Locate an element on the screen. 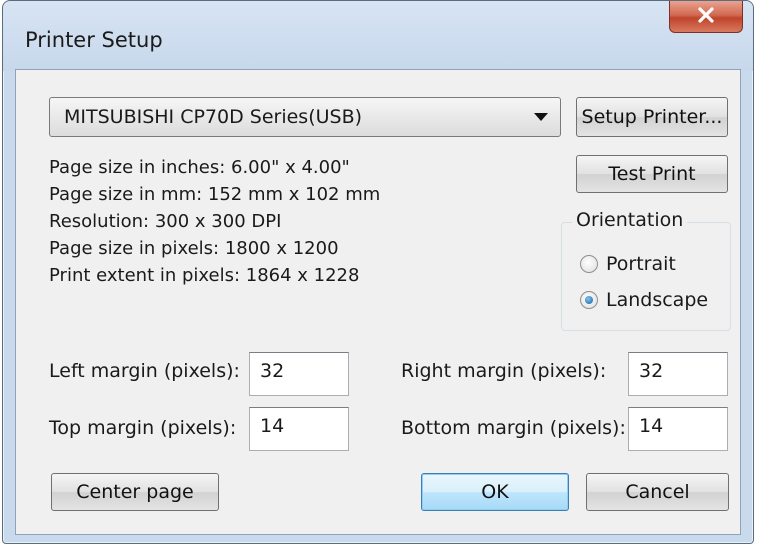  landscape-radio is located at coordinates (589, 300).